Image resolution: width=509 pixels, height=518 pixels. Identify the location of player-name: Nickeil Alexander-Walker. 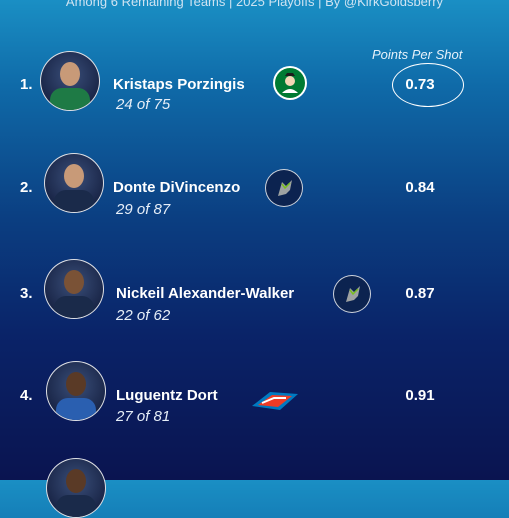
(205, 293).